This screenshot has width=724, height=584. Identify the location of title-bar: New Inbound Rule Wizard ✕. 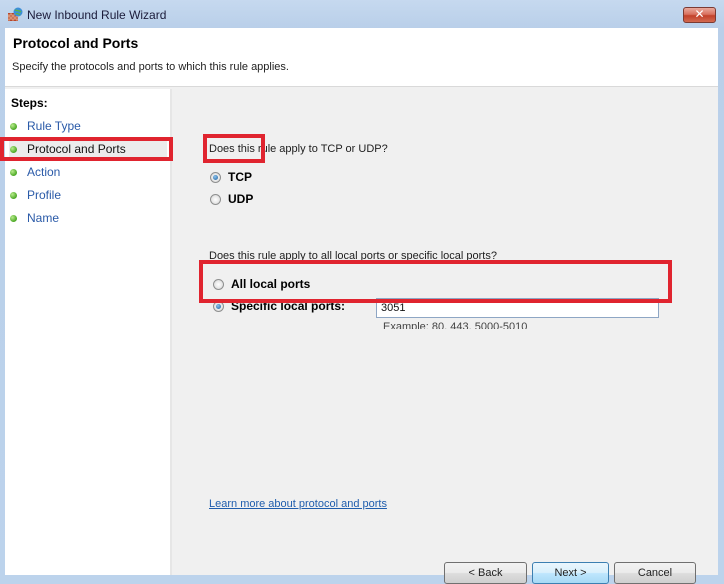
(362, 14).